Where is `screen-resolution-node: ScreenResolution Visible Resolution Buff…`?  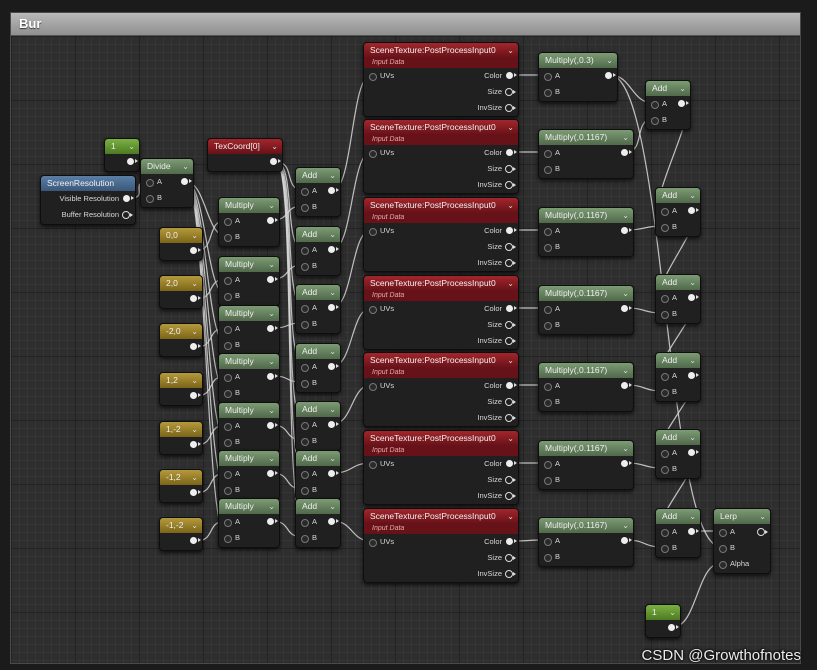
screen-resolution-node: ScreenResolution Visible Resolution Buff… is located at coordinates (88, 200).